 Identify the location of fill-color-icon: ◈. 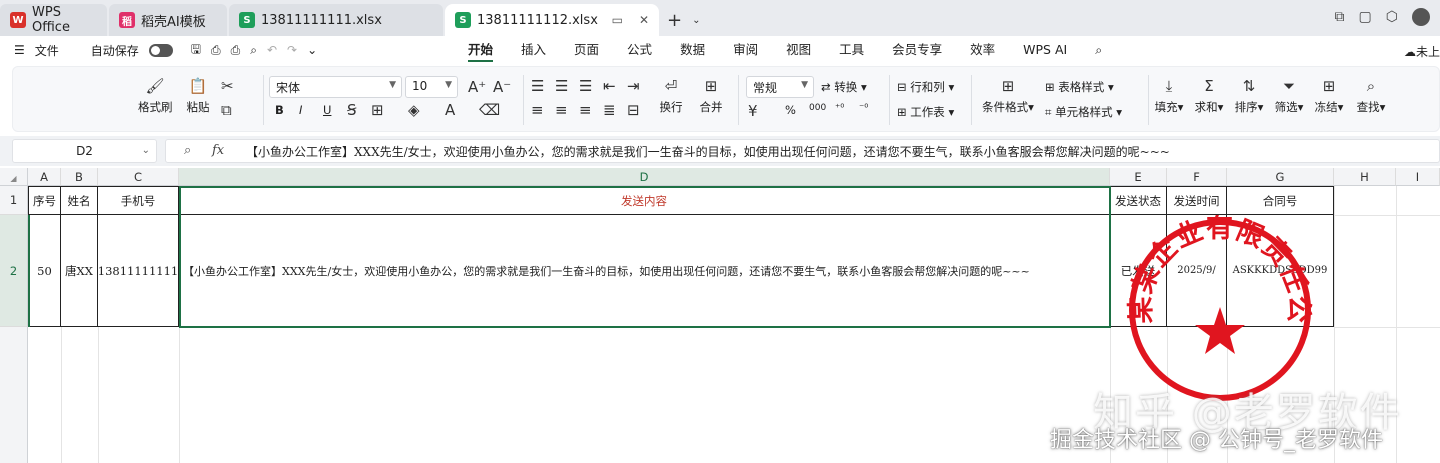
(414, 110).